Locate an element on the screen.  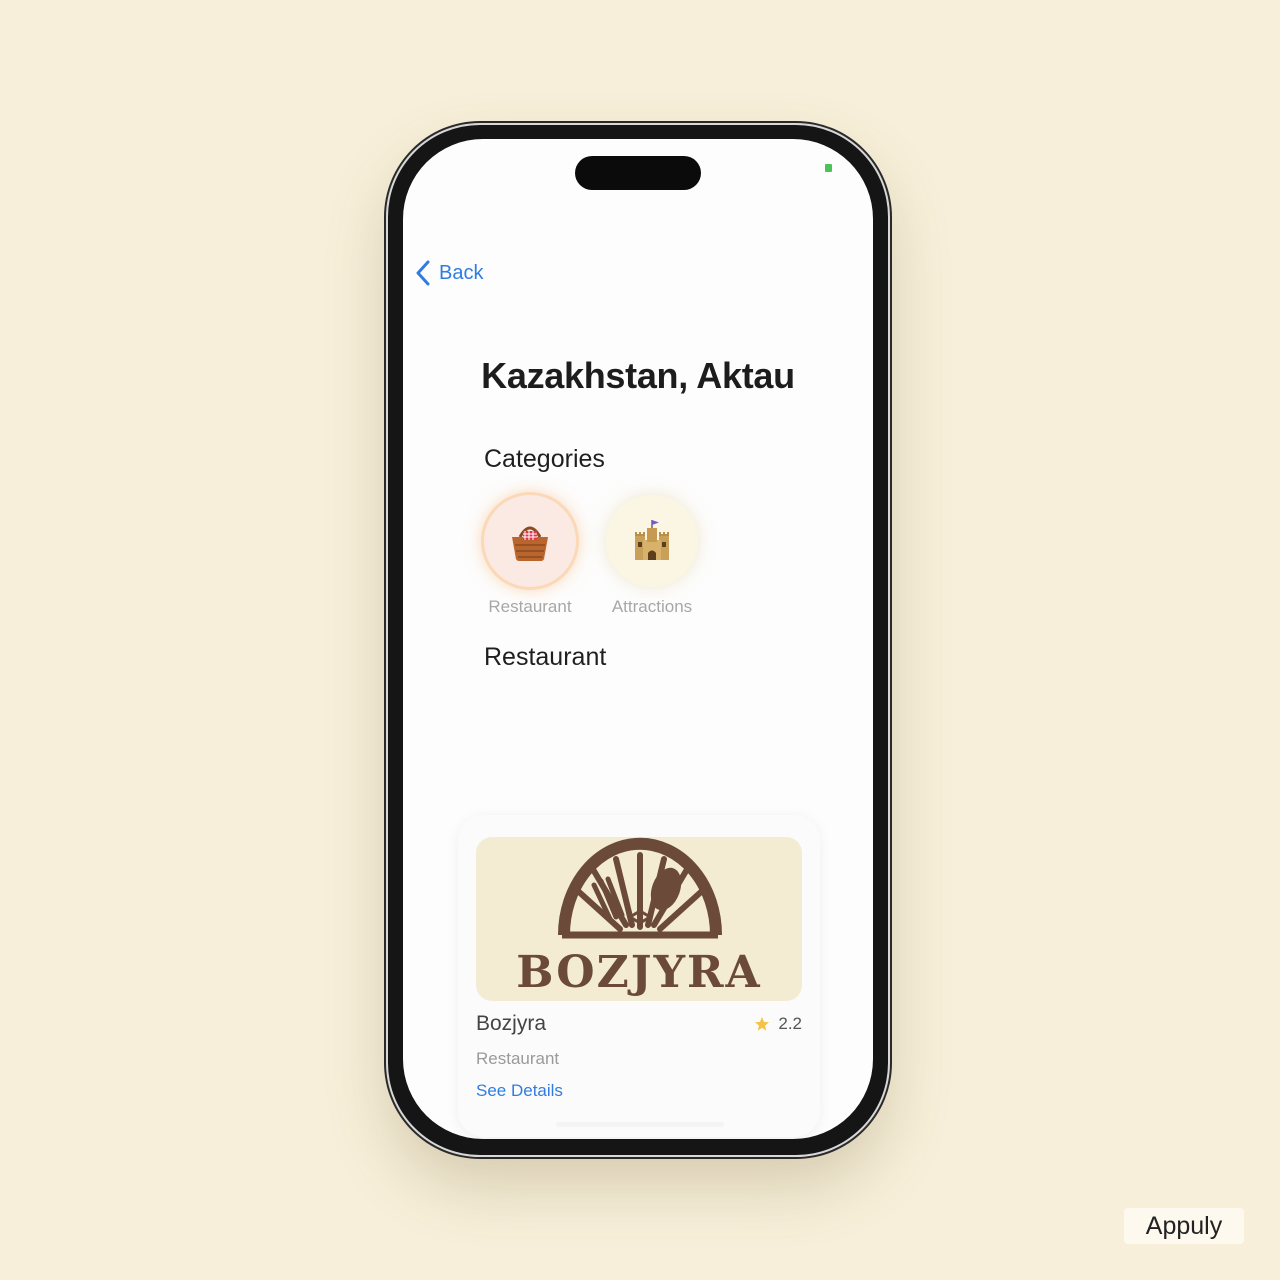
castle-icon is located at coordinates (652, 540).